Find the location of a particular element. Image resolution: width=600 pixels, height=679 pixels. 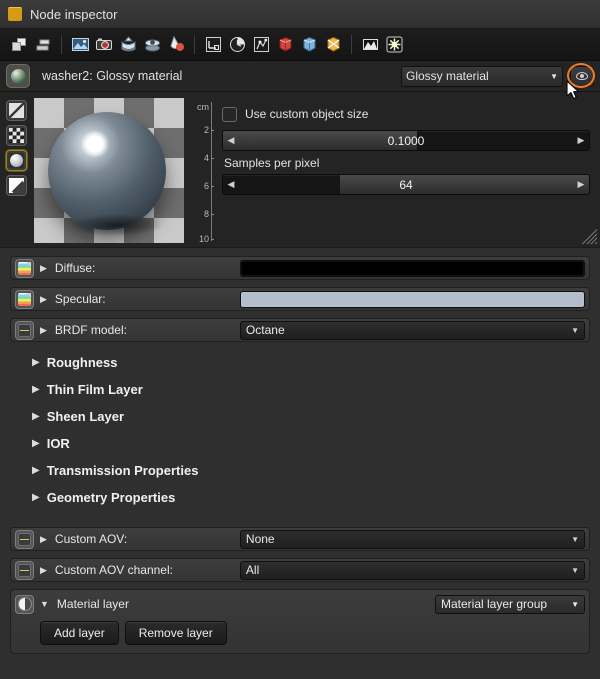

specular-color-swatch is located at coordinates (412, 299).